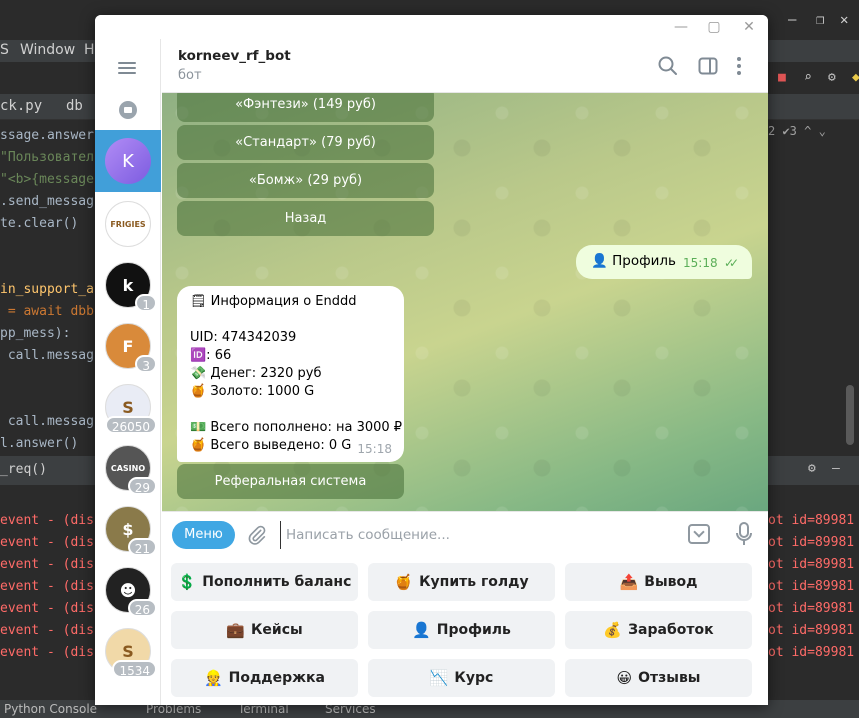 The width and height of the screenshot is (859, 718). What do you see at coordinates (128, 68) in the screenshot?
I see `menu-icon` at bounding box center [128, 68].